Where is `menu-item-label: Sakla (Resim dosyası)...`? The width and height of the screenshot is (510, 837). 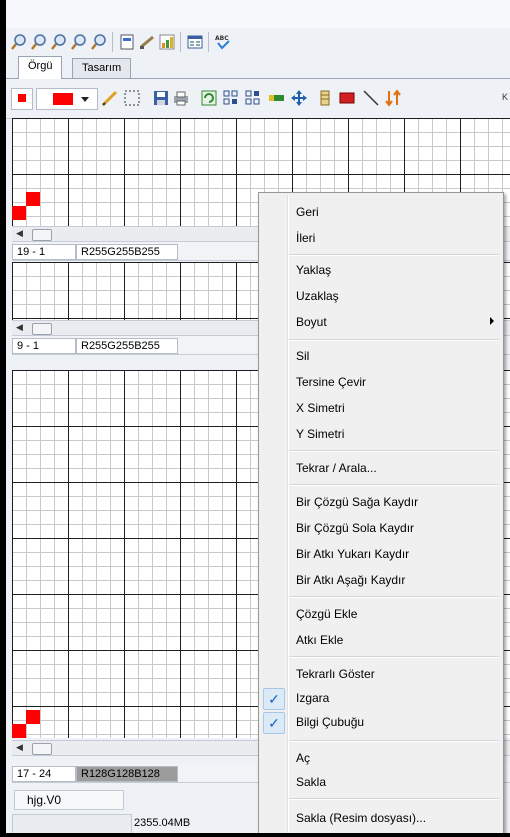
menu-item-label: Sakla (Resim dosyası)... is located at coordinates (361, 818).